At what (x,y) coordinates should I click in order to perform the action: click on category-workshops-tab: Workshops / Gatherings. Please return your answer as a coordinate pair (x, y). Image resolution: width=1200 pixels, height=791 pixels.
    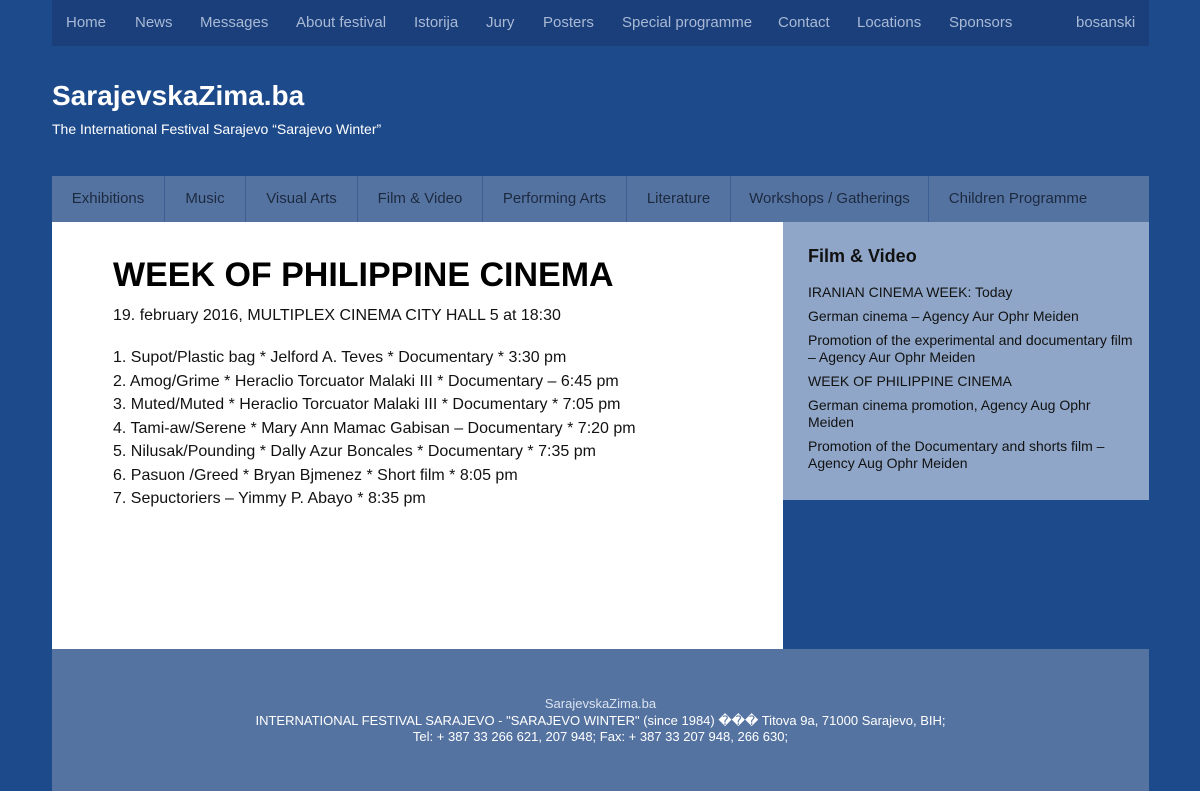
    Looking at the image, I should click on (830, 199).